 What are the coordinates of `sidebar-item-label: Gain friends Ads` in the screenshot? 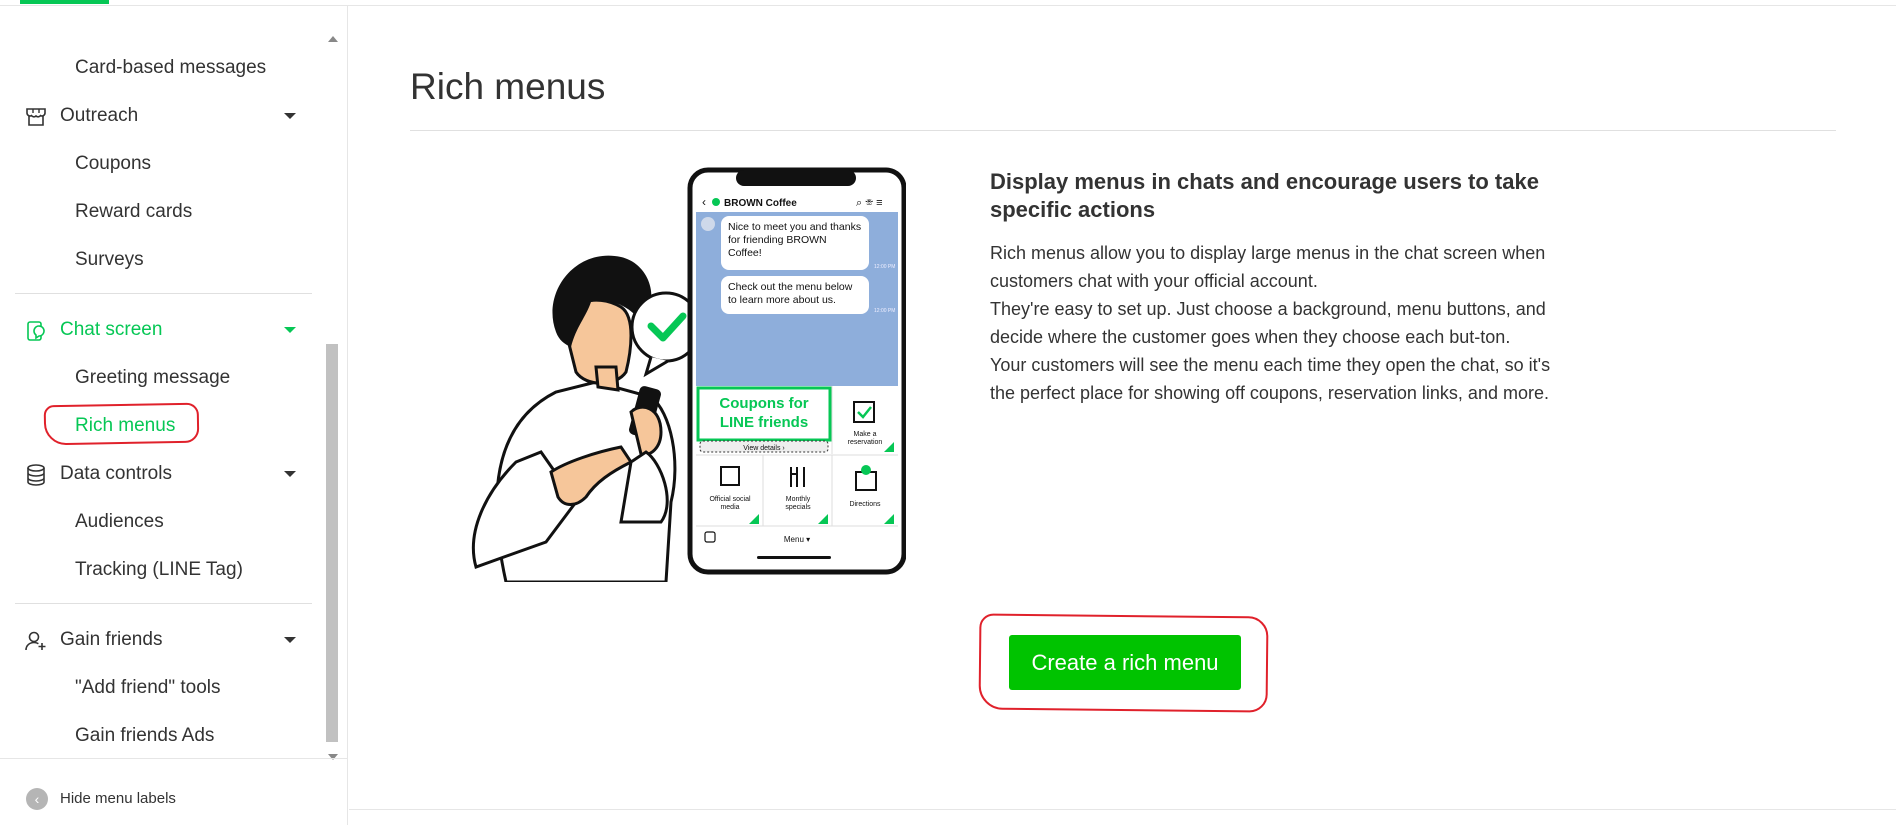 It's located at (145, 735).